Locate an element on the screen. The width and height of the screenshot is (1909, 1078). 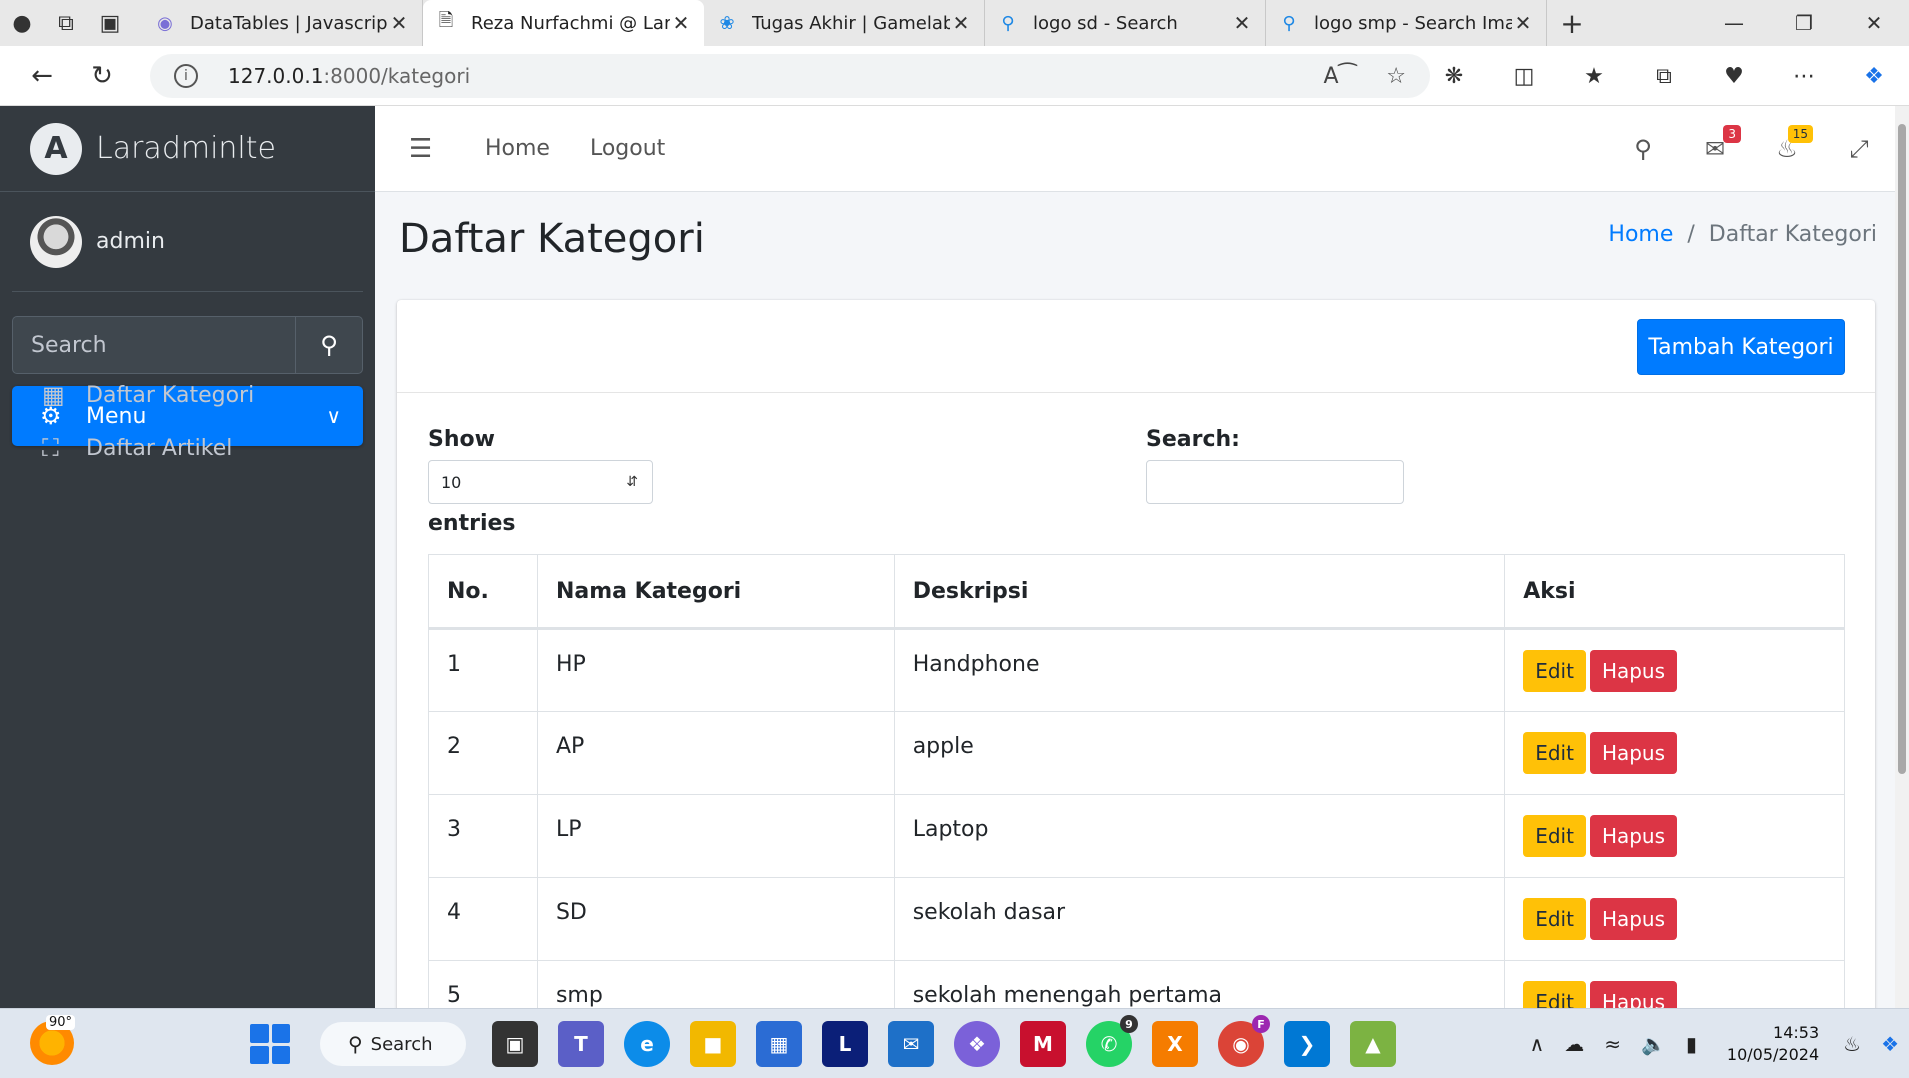
onedrive-cloud-icon: ☁ is located at coordinates (1574, 1044).